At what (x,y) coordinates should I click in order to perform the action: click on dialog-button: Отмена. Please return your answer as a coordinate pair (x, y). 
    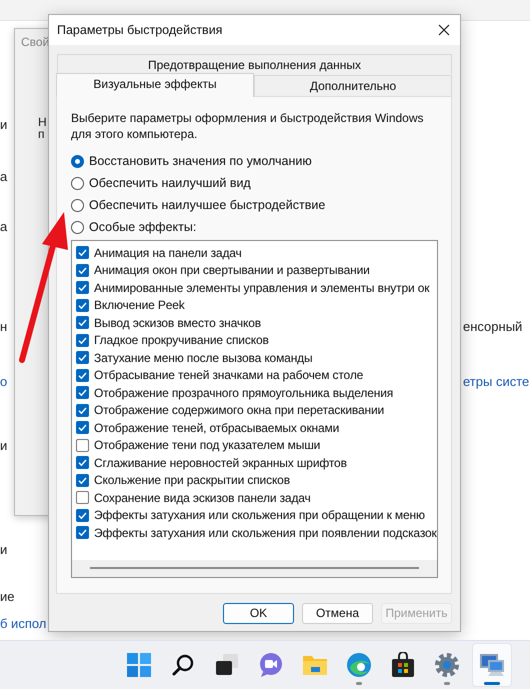
    Looking at the image, I should click on (337, 613).